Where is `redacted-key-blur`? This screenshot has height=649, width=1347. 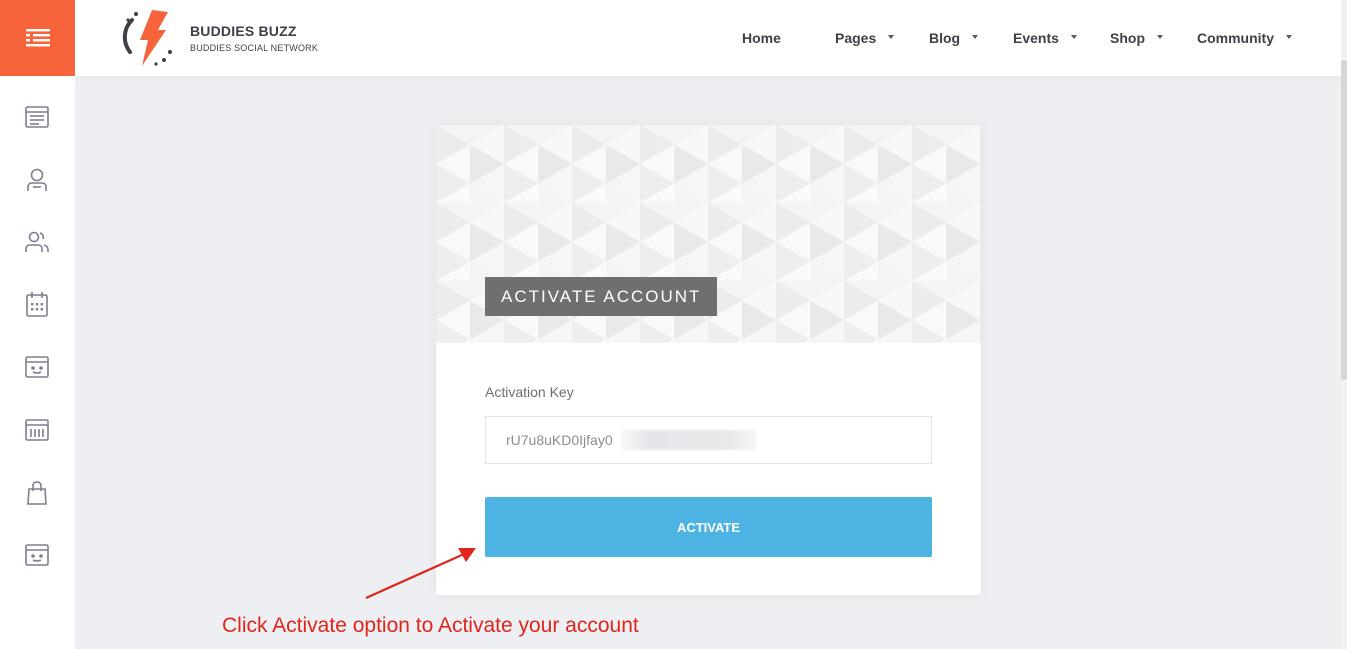 redacted-key-blur is located at coordinates (688, 440).